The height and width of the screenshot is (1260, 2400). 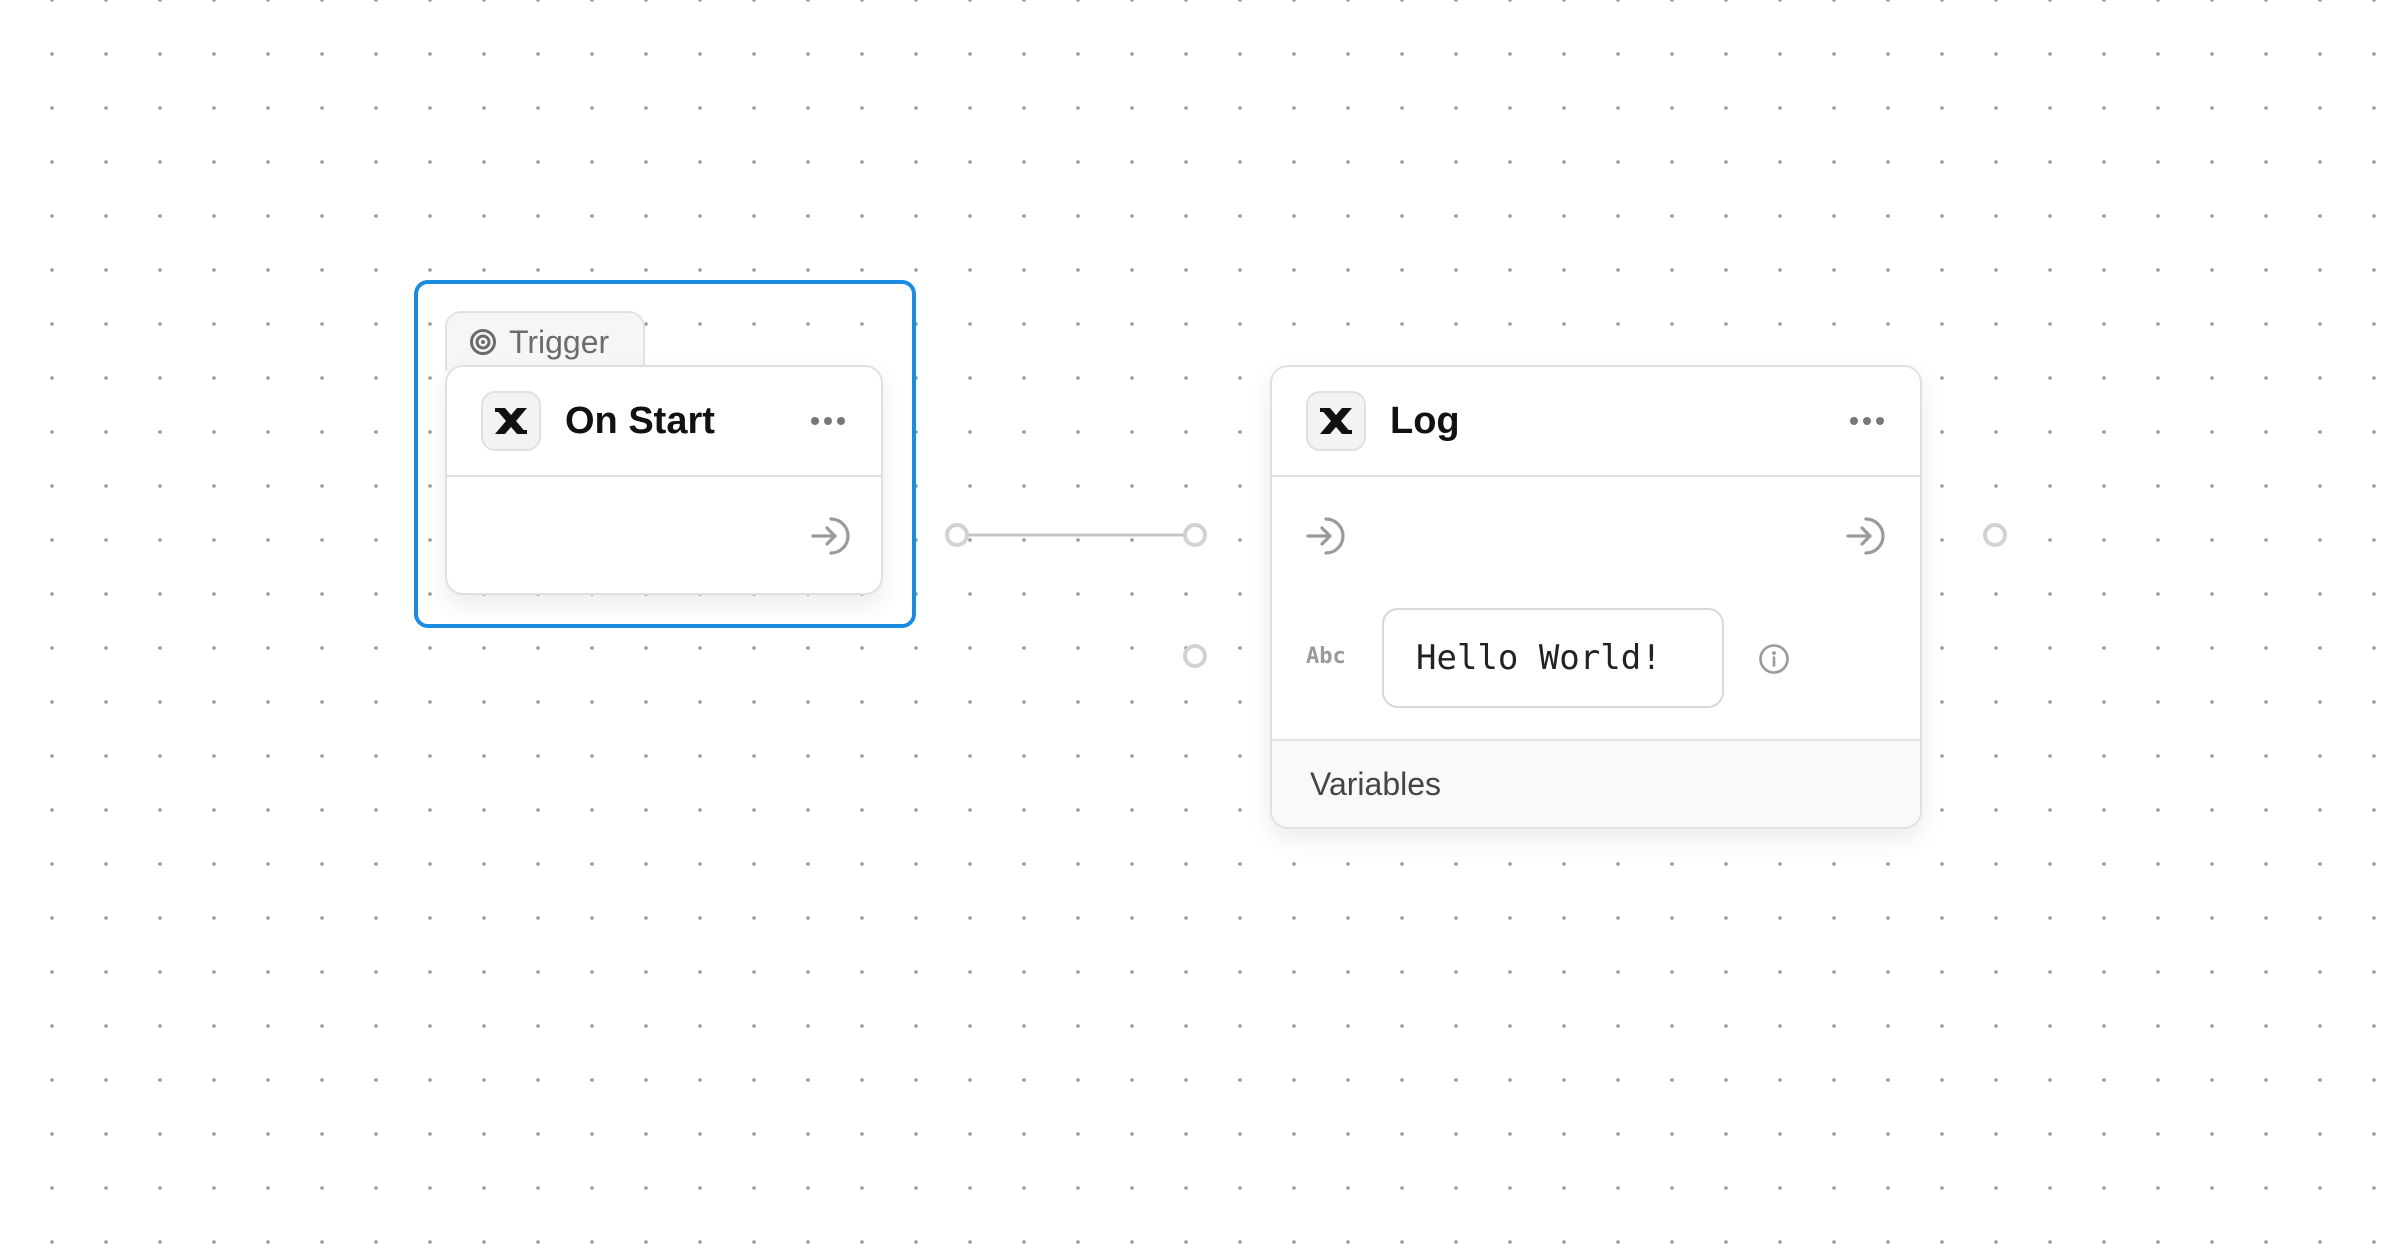 I want to click on flow-input-icon, so click(x=1325, y=536).